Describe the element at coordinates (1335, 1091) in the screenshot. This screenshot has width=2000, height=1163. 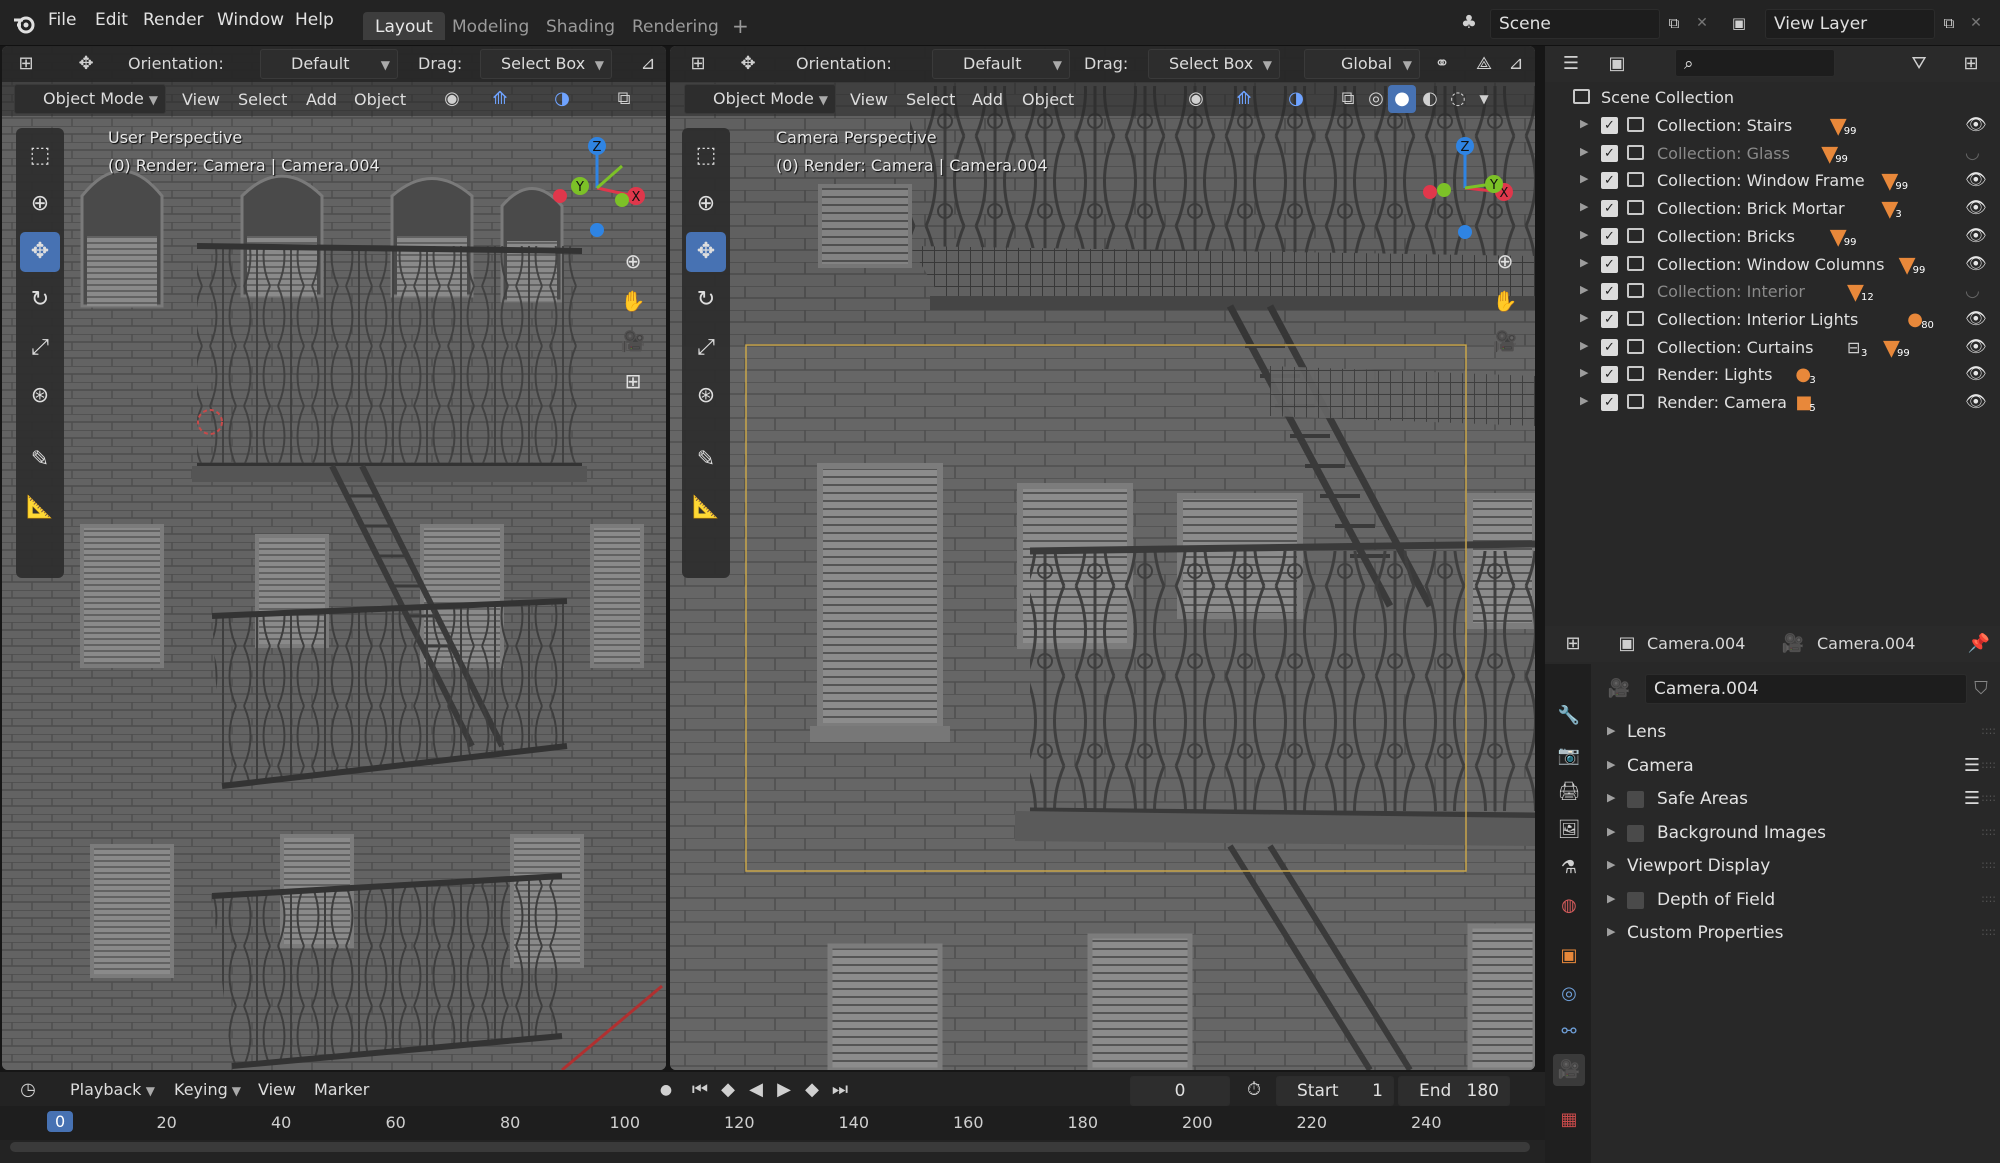
I see `start-frame-field: Start 1` at that location.